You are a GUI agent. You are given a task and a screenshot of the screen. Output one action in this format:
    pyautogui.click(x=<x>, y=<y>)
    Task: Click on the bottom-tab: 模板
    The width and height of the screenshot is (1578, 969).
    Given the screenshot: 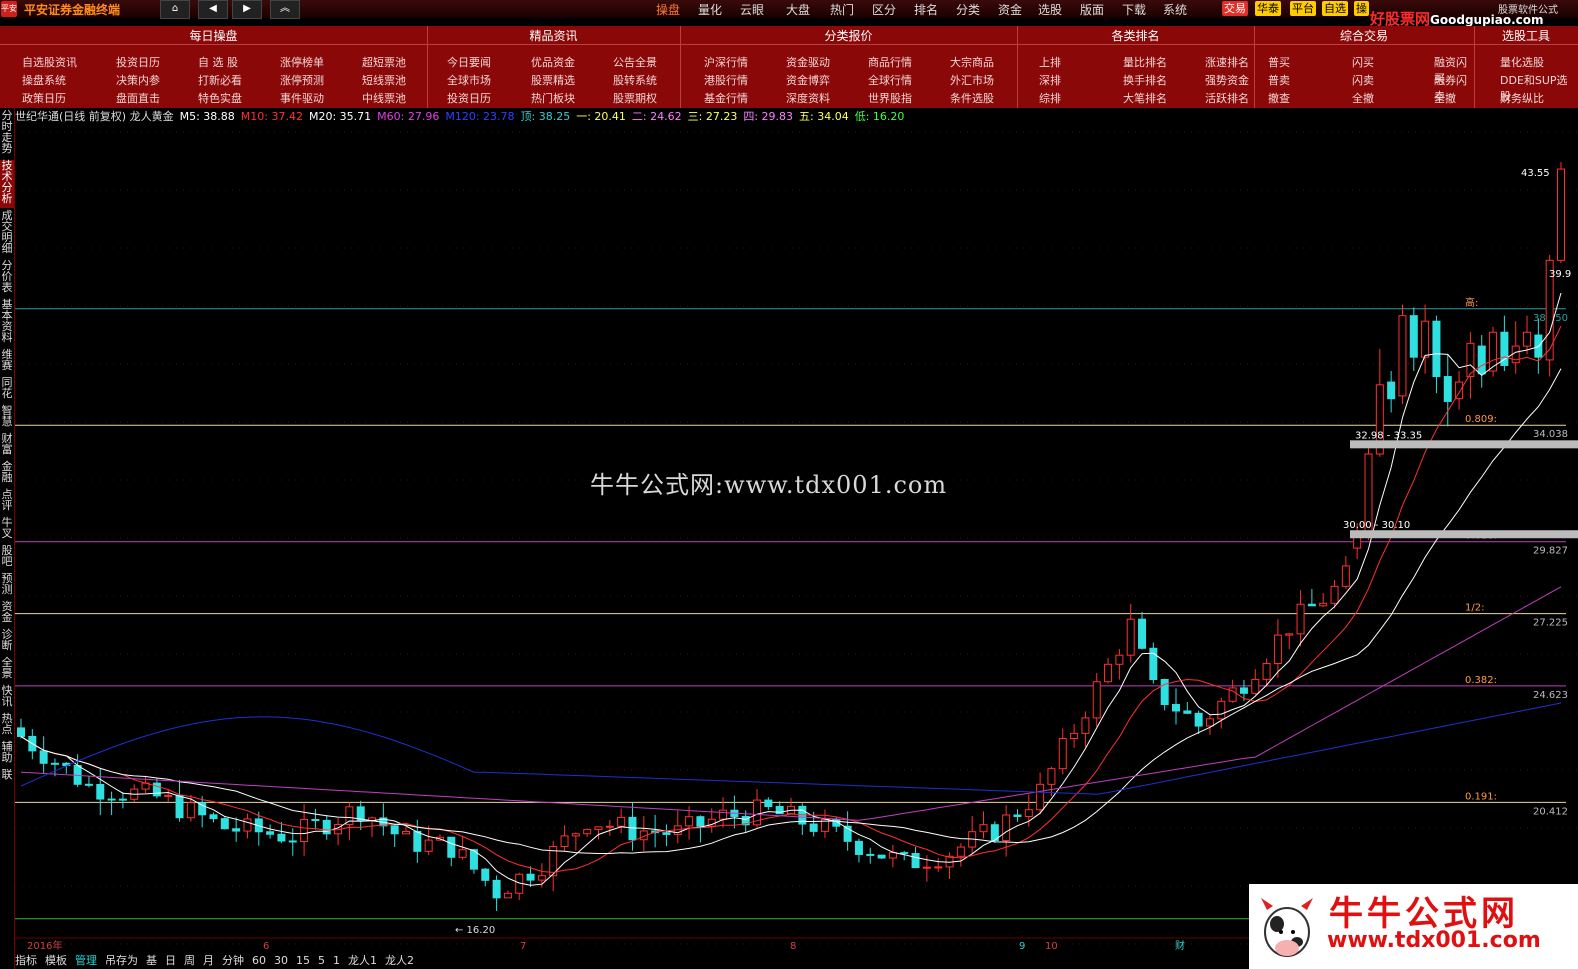 What is the action you would take?
    pyautogui.click(x=56, y=960)
    